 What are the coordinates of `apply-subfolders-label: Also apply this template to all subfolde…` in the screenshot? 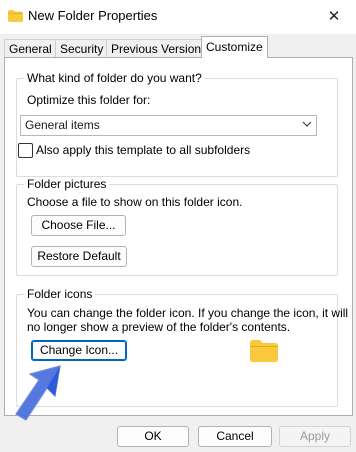 It's located at (143, 150).